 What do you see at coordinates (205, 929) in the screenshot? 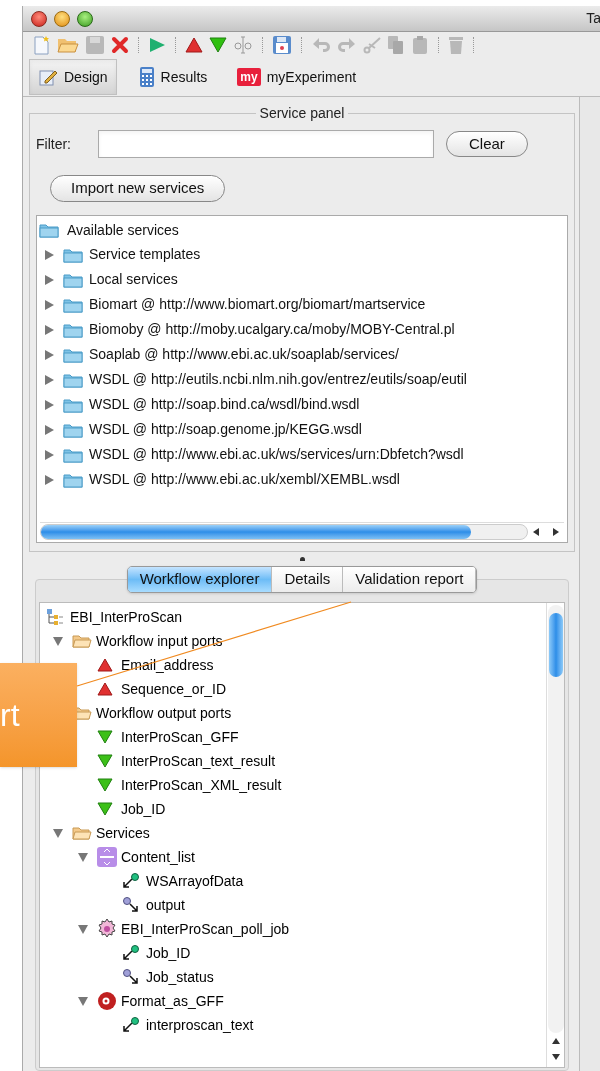
I see `tree-item-label: EBI_InterProScan_poll_job` at bounding box center [205, 929].